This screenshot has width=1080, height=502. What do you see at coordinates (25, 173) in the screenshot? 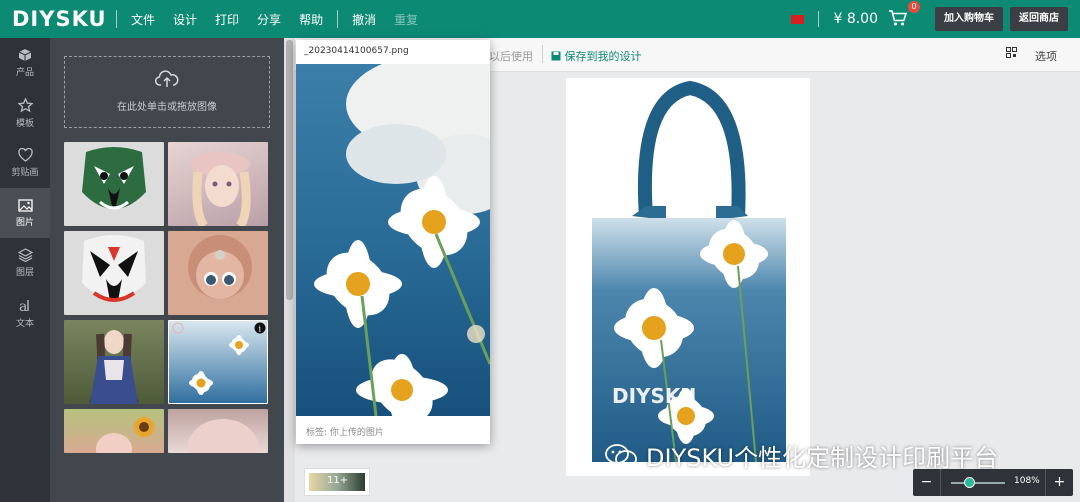
I see `rail-label: 剪贴画` at bounding box center [25, 173].